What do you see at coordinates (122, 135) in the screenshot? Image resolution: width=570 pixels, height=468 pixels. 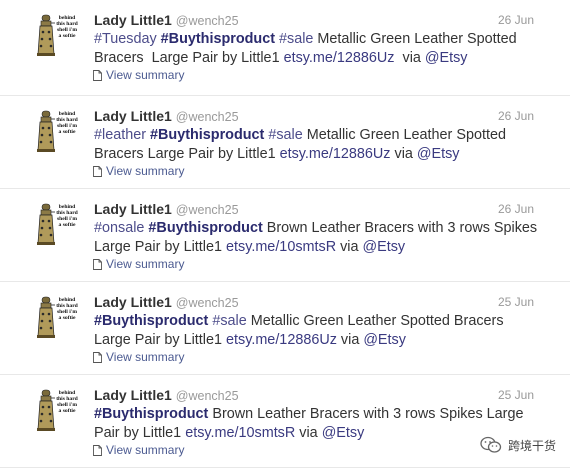 I see `hashtag-link: #leather` at bounding box center [122, 135].